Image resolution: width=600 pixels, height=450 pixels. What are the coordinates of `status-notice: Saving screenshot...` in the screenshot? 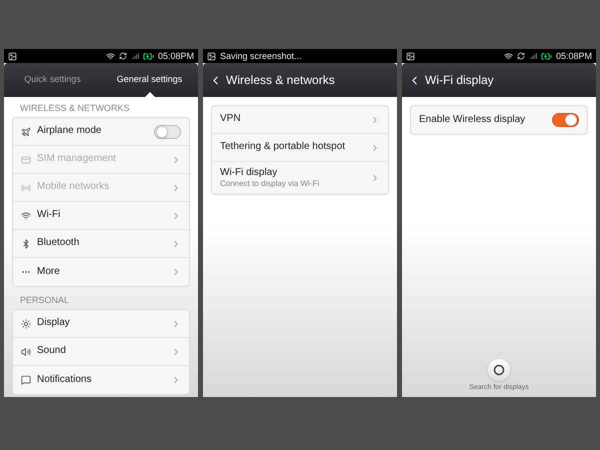 It's located at (261, 56).